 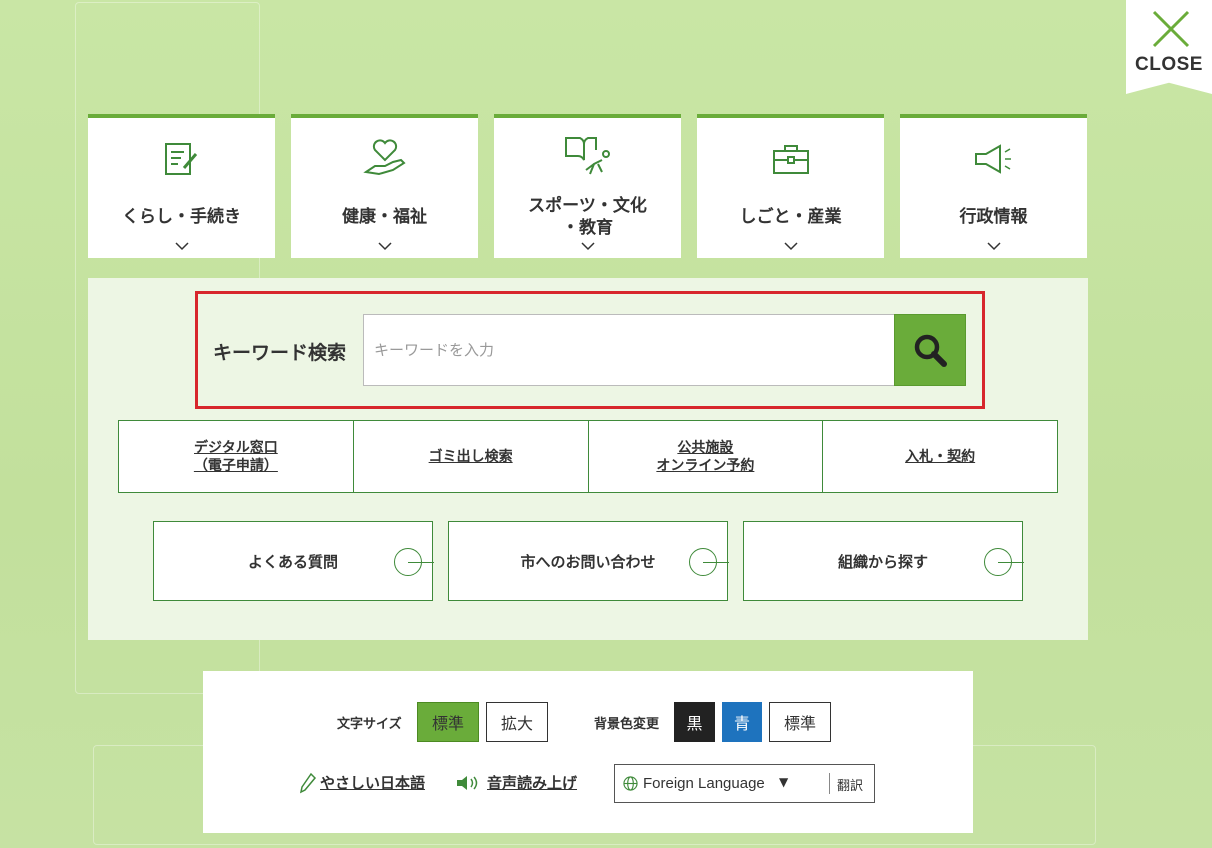 I want to click on link-bidding: 入札・契約, so click(x=940, y=456).